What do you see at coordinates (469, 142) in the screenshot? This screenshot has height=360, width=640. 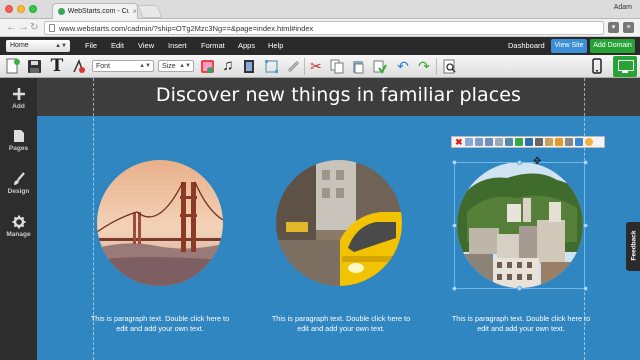 I see `align-left-icon` at bounding box center [469, 142].